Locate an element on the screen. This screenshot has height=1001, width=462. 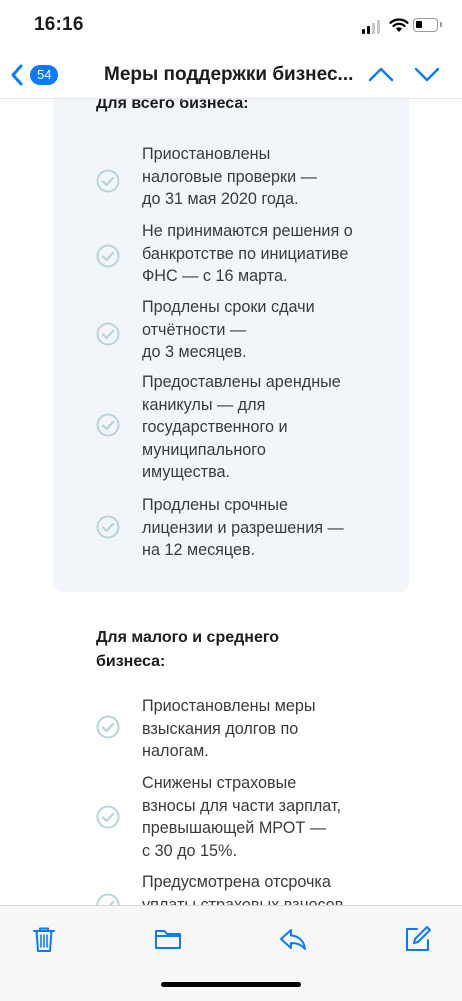
reply-icon is located at coordinates (293, 939).